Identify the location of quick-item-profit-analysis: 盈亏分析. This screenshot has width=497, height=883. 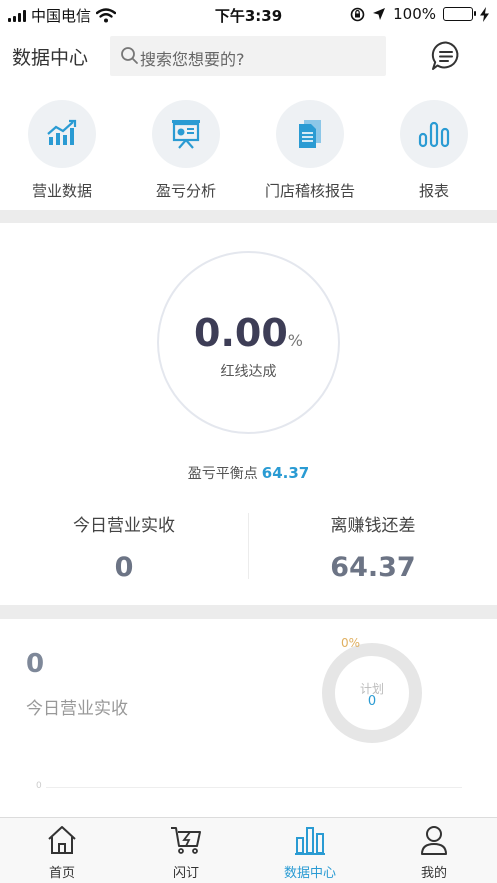
(186, 150).